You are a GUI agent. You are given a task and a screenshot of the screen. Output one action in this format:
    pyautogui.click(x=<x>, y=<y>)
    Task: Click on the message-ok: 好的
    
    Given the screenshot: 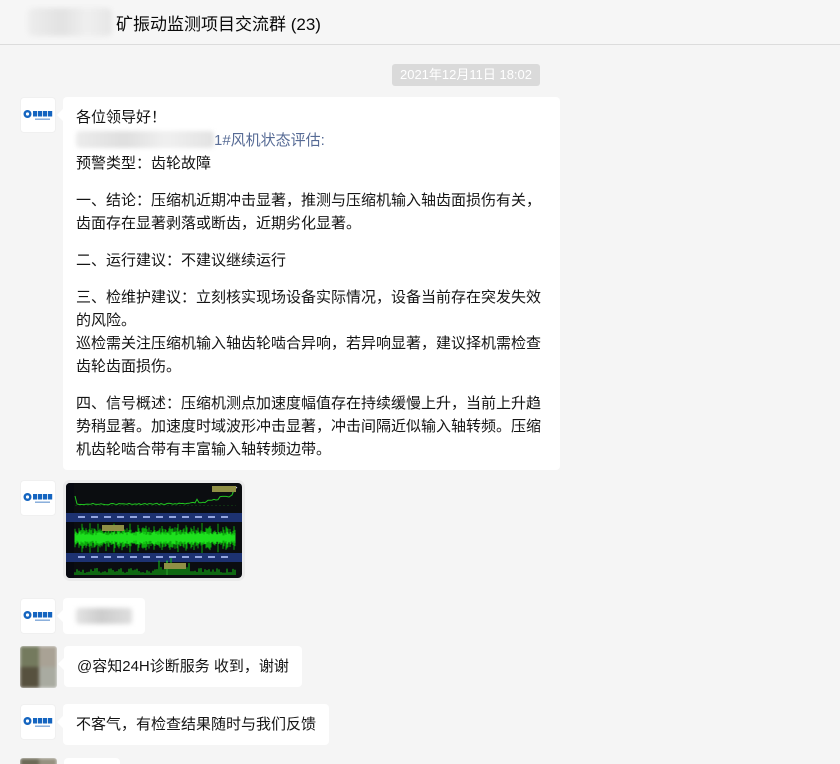 What is the action you would take?
    pyautogui.click(x=420, y=761)
    